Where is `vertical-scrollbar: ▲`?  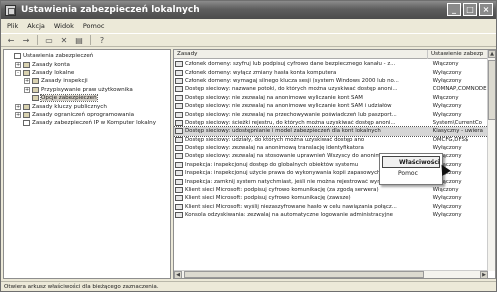
vertical-scrollbar: ▲ is located at coordinates (491, 160).